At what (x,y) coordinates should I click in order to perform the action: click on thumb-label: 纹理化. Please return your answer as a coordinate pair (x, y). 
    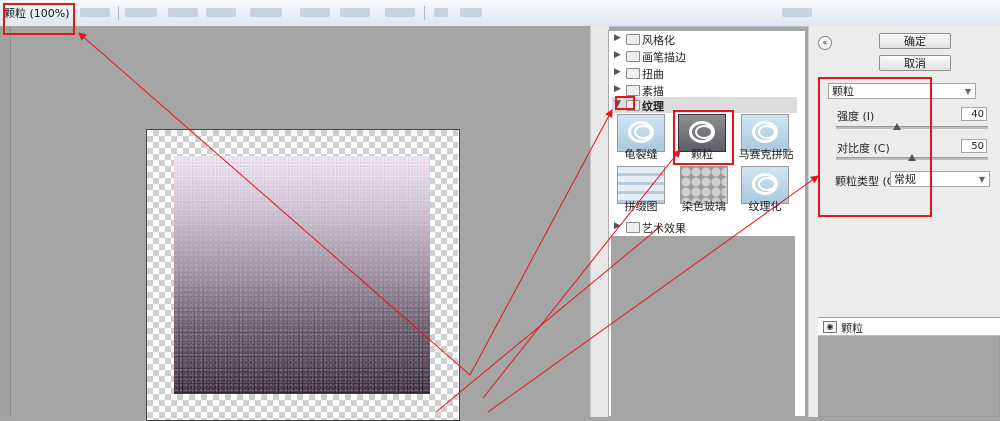
    Looking at the image, I should click on (765, 206).